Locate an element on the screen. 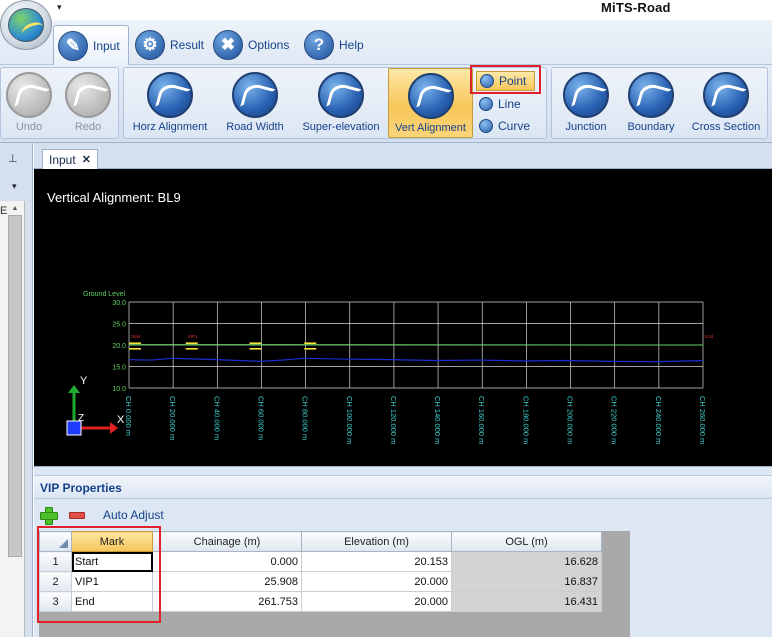 This screenshot has height=637, width=772. super-elevation-icon is located at coordinates (341, 95).